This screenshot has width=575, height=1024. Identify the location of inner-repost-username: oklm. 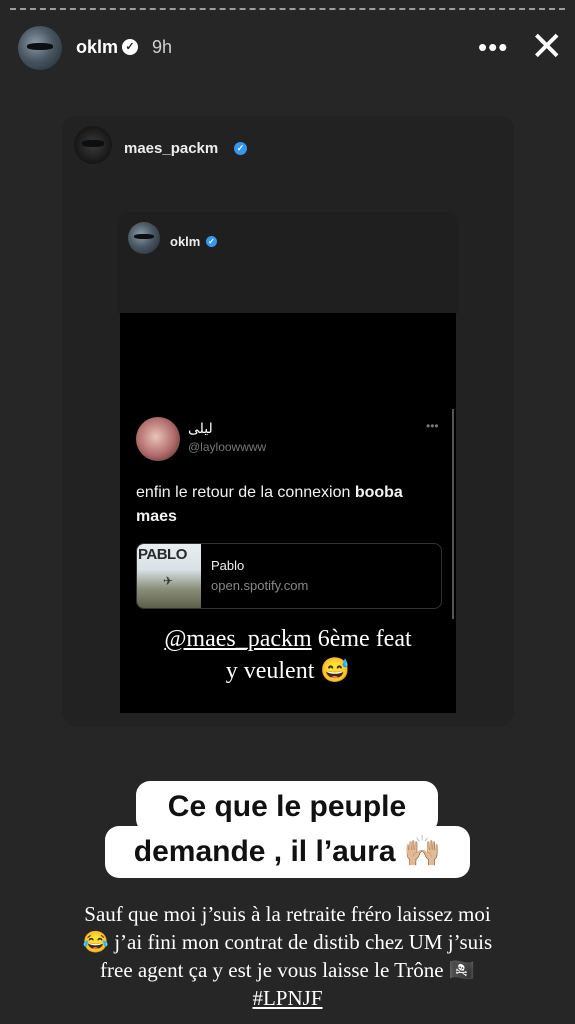
(185, 241).